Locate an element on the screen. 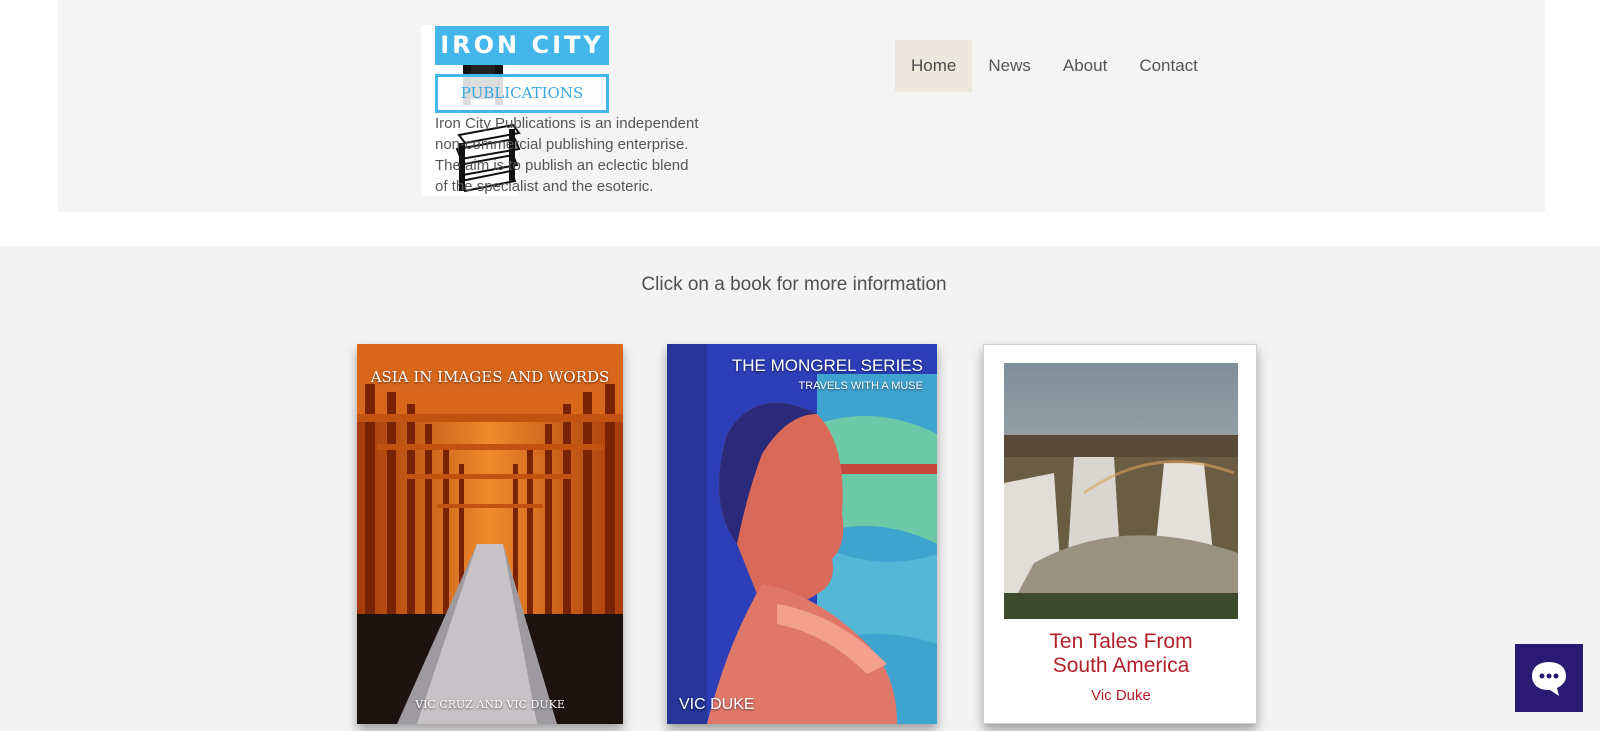  nav-home: Home is located at coordinates (934, 66).